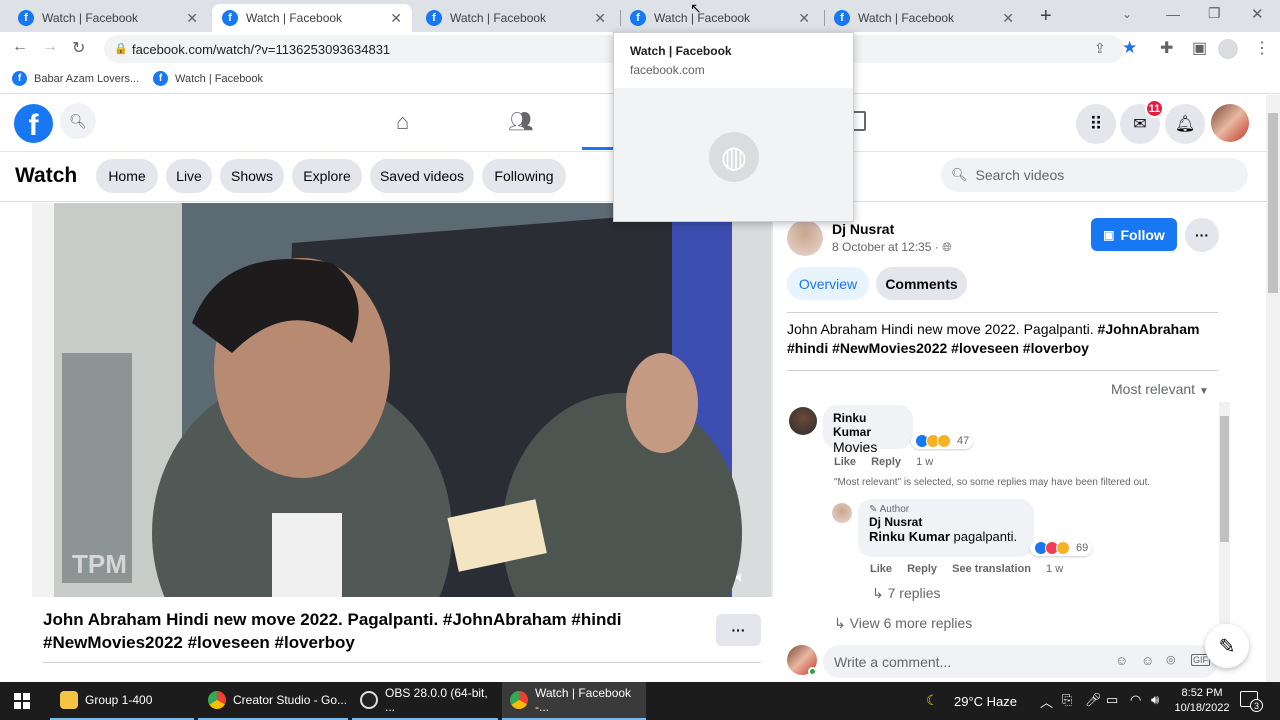 The image size is (1280, 720). I want to click on volume-icon: 🔈︎, so click(741, 578).